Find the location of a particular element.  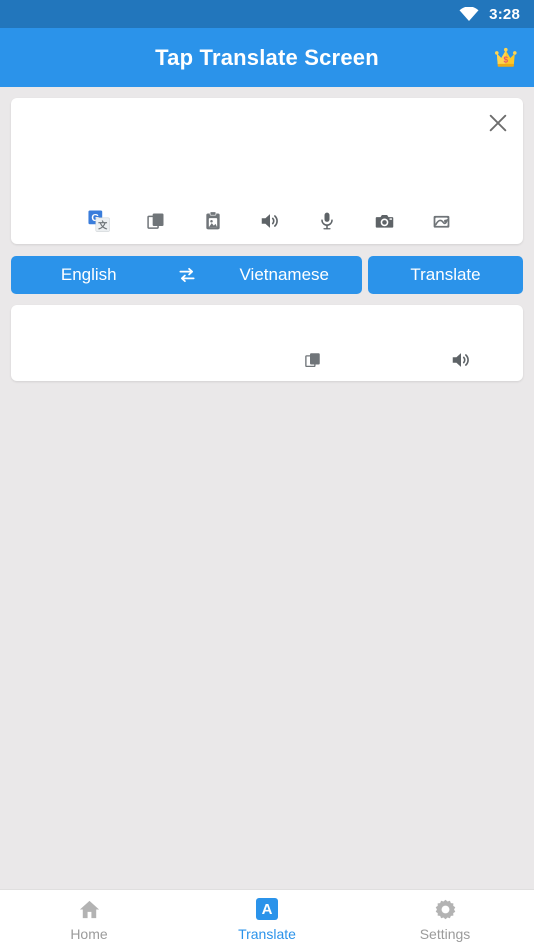

bottom-navigation: Home A Translate Settings is located at coordinates (267, 919).